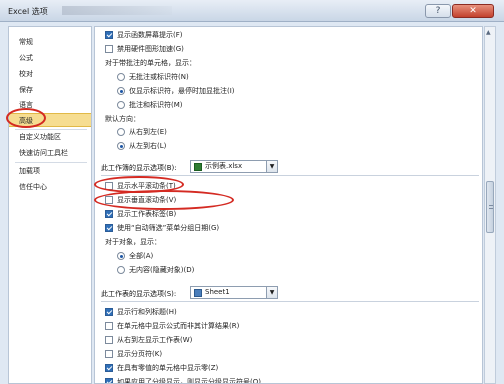 Image resolution: width=504 pixels, height=384 pixels. I want to click on sheet-icon, so click(198, 293).